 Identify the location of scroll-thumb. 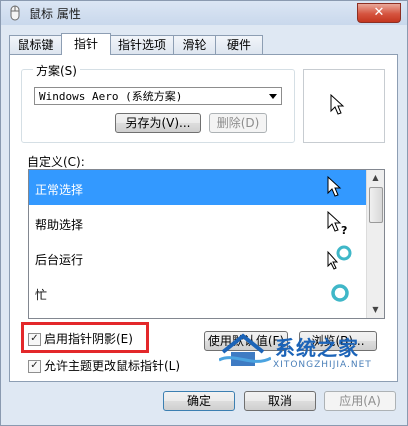
(376, 205).